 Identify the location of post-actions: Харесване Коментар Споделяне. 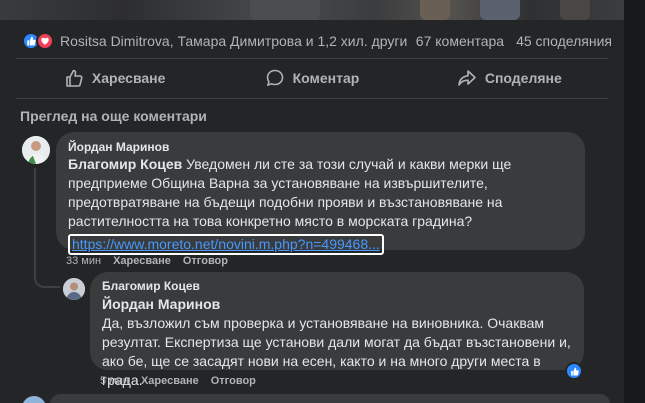
(312, 78).